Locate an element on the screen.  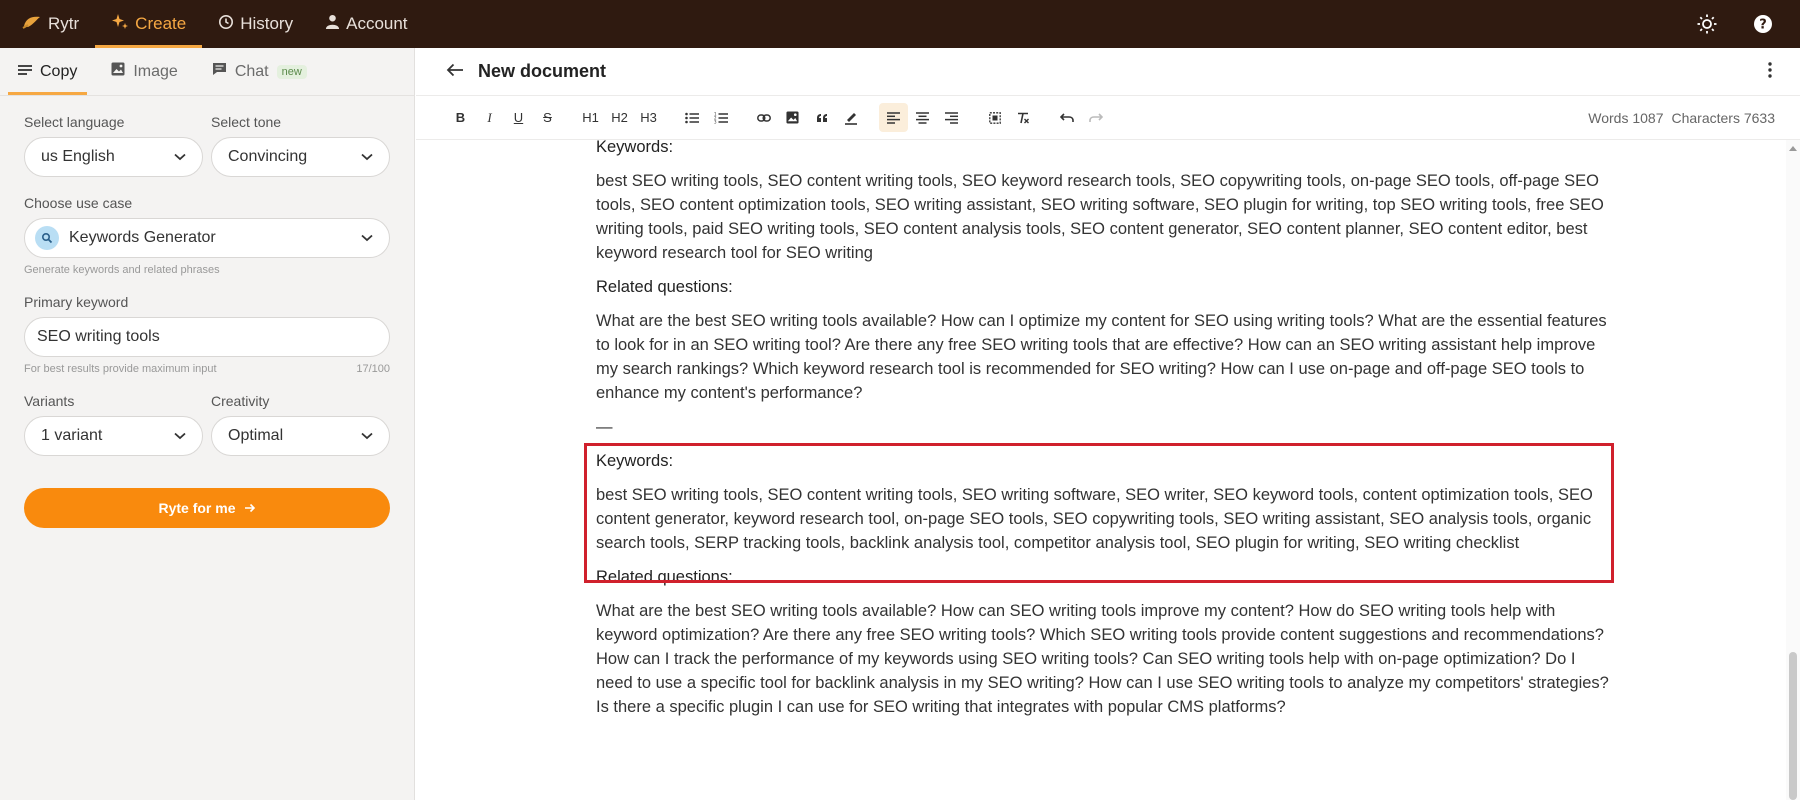
tab-copy-label: Copy is located at coordinates (59, 71).